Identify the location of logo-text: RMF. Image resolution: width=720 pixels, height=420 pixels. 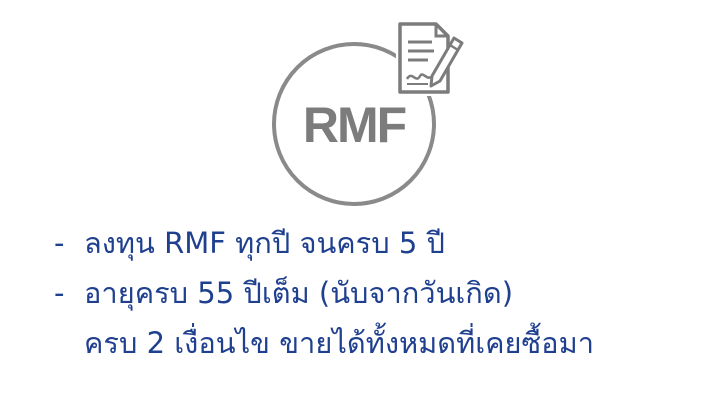
(354, 125).